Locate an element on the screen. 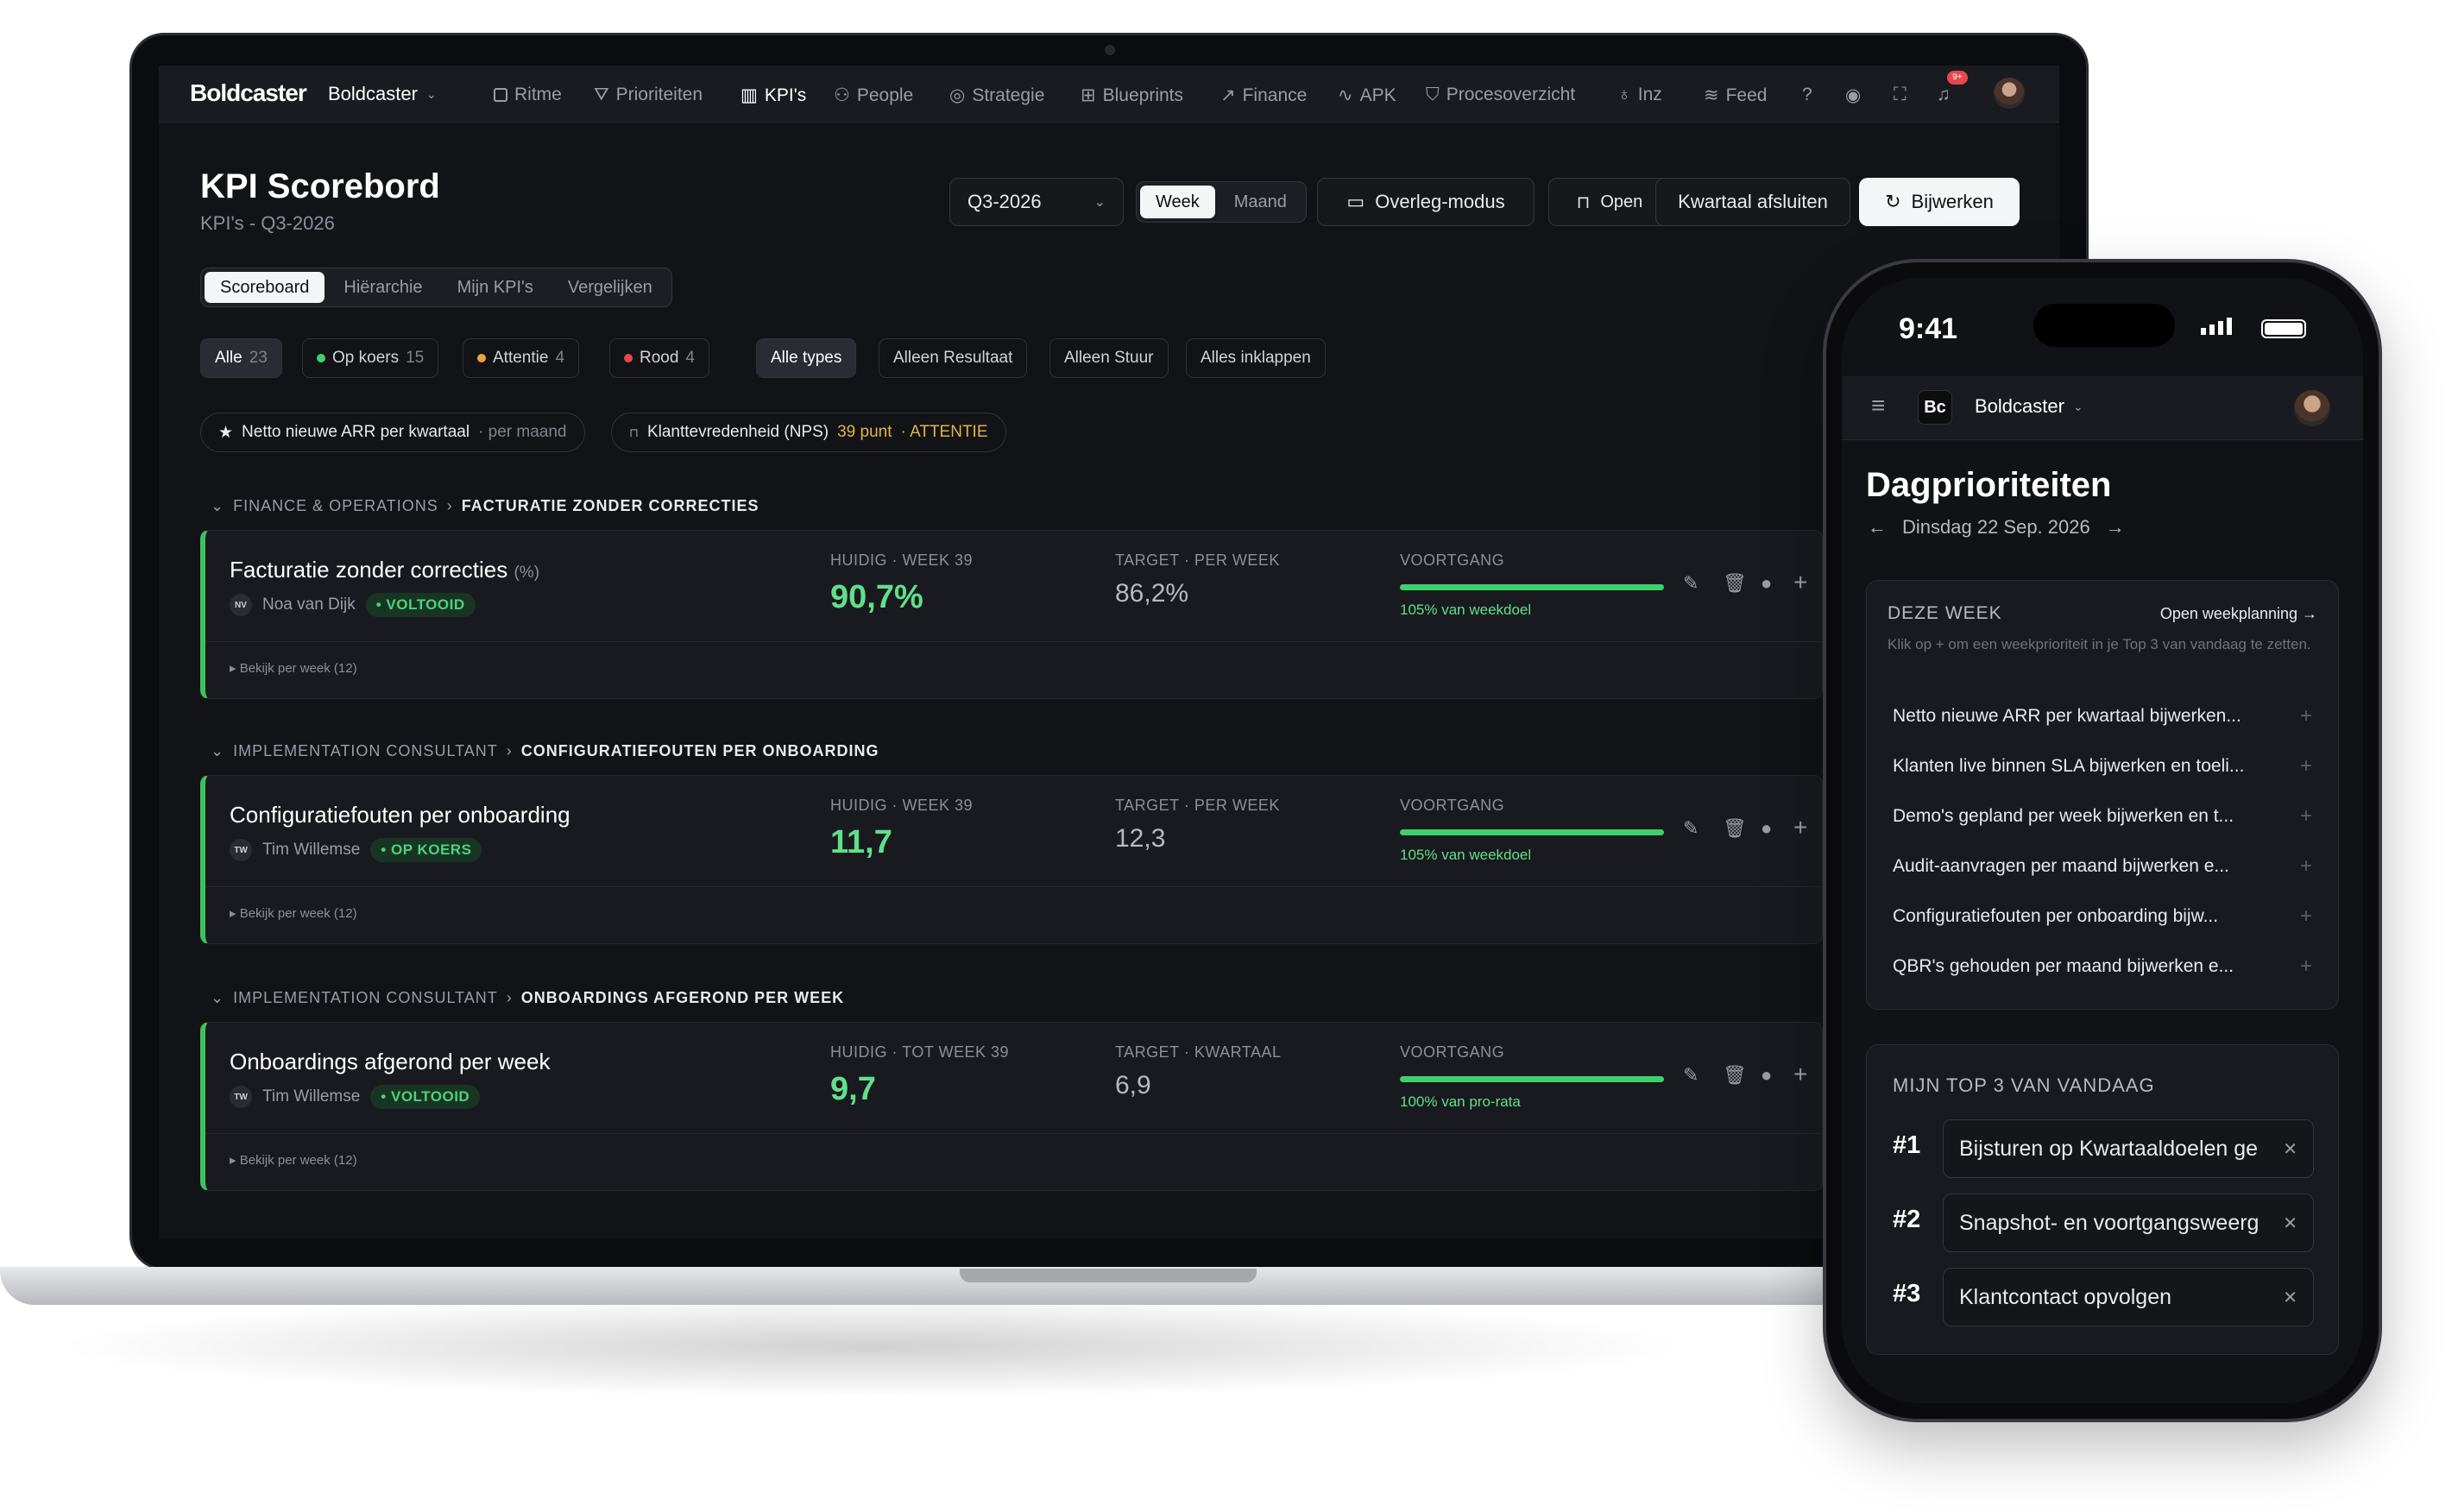 This screenshot has width=2458, height=1512. tab-vergelijken: Vergelijken is located at coordinates (610, 287).